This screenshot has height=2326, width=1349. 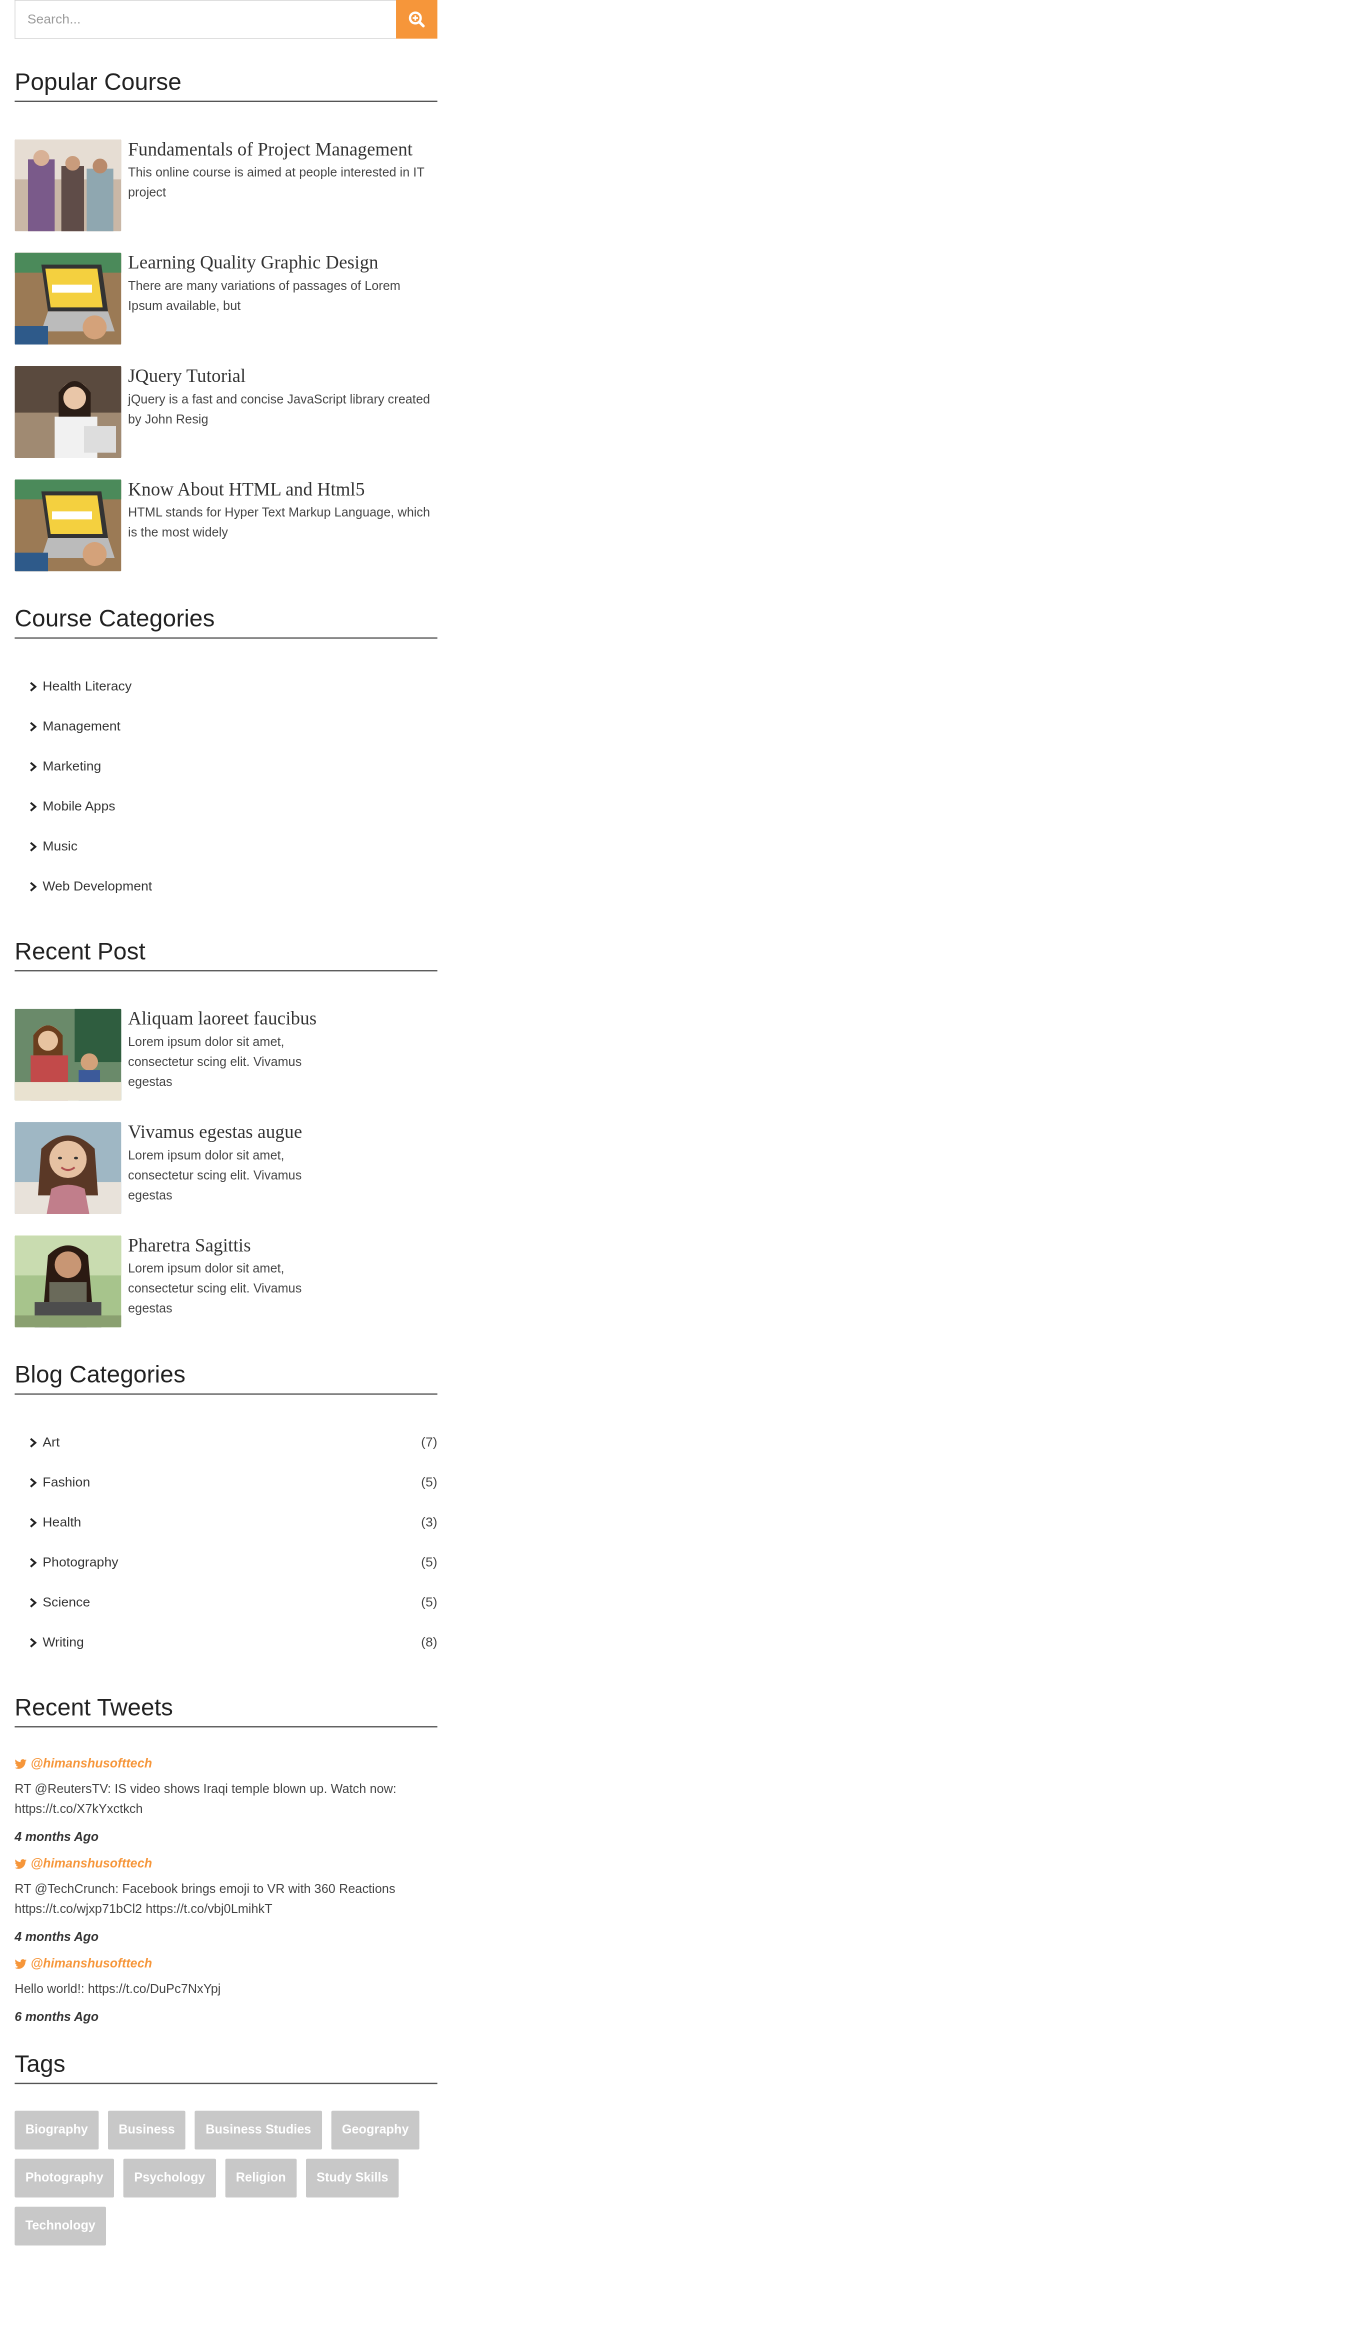 I want to click on search-button, so click(x=417, y=19).